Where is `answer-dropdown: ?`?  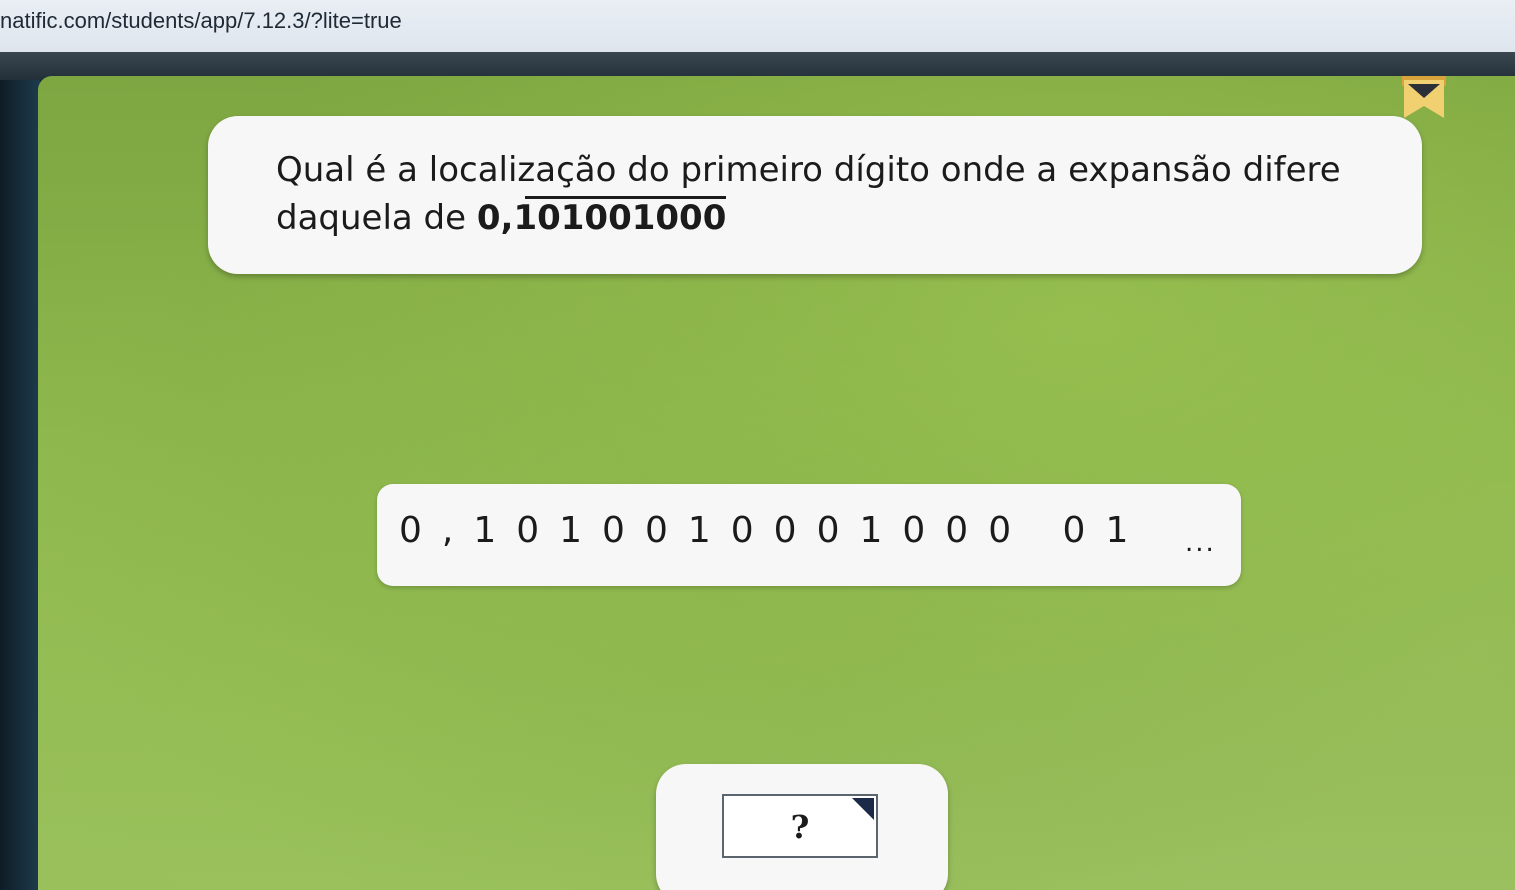
answer-dropdown: ? is located at coordinates (800, 826).